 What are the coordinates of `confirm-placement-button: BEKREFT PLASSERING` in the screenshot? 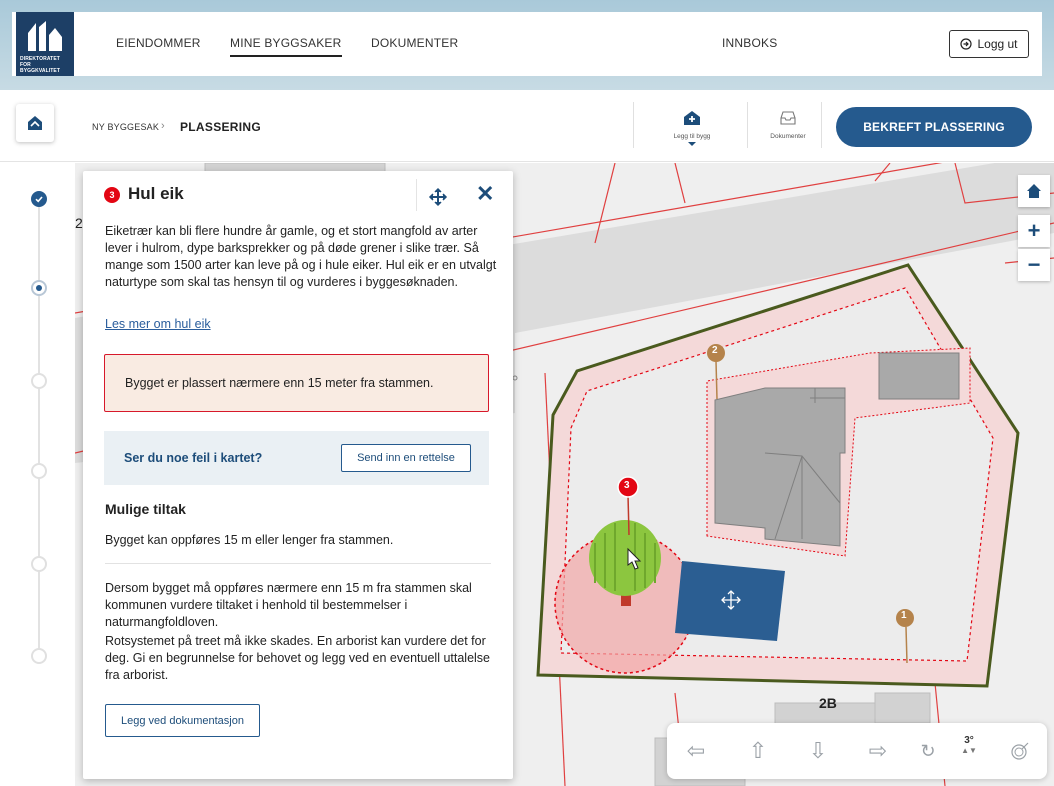 It's located at (934, 127).